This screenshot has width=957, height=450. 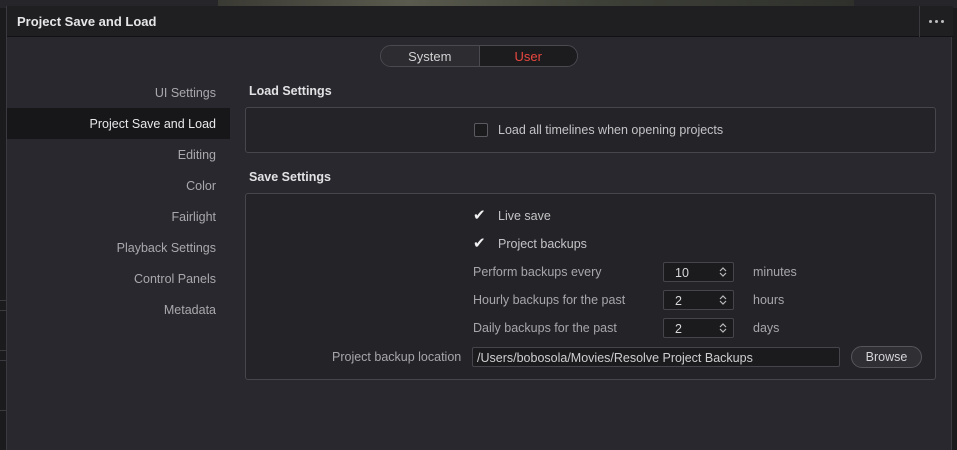 What do you see at coordinates (549, 300) in the screenshot?
I see `hourly-backups-label: Hourly backups for the past` at bounding box center [549, 300].